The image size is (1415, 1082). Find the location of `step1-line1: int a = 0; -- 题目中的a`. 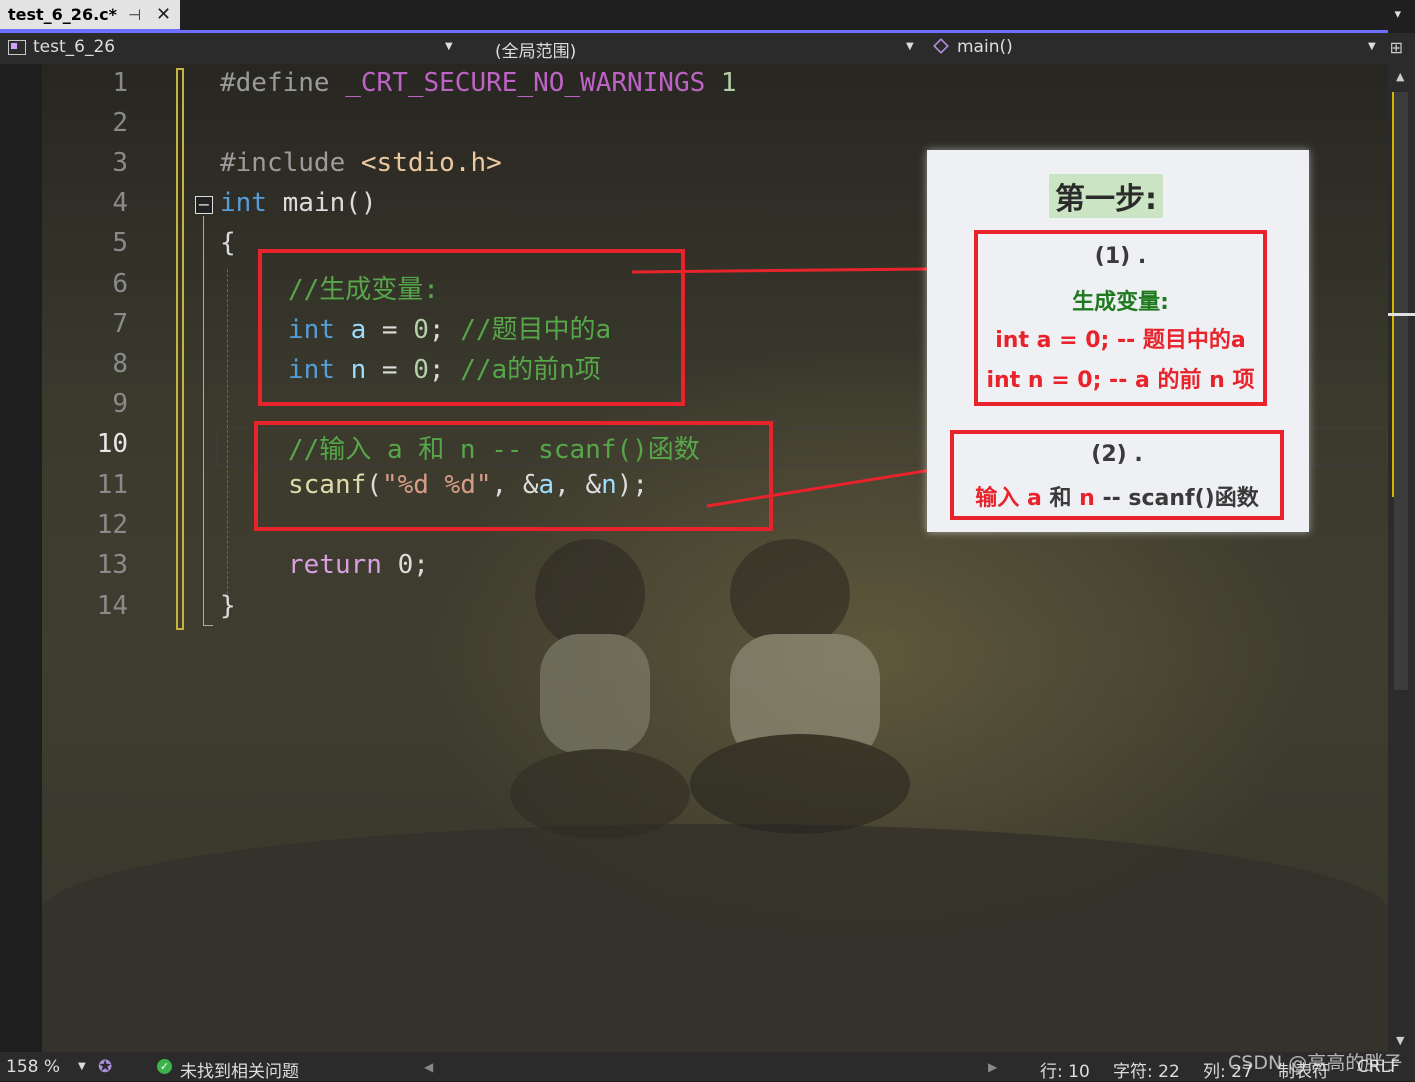

step1-line1: int a = 0; -- 题目中的a is located at coordinates (1120, 338).